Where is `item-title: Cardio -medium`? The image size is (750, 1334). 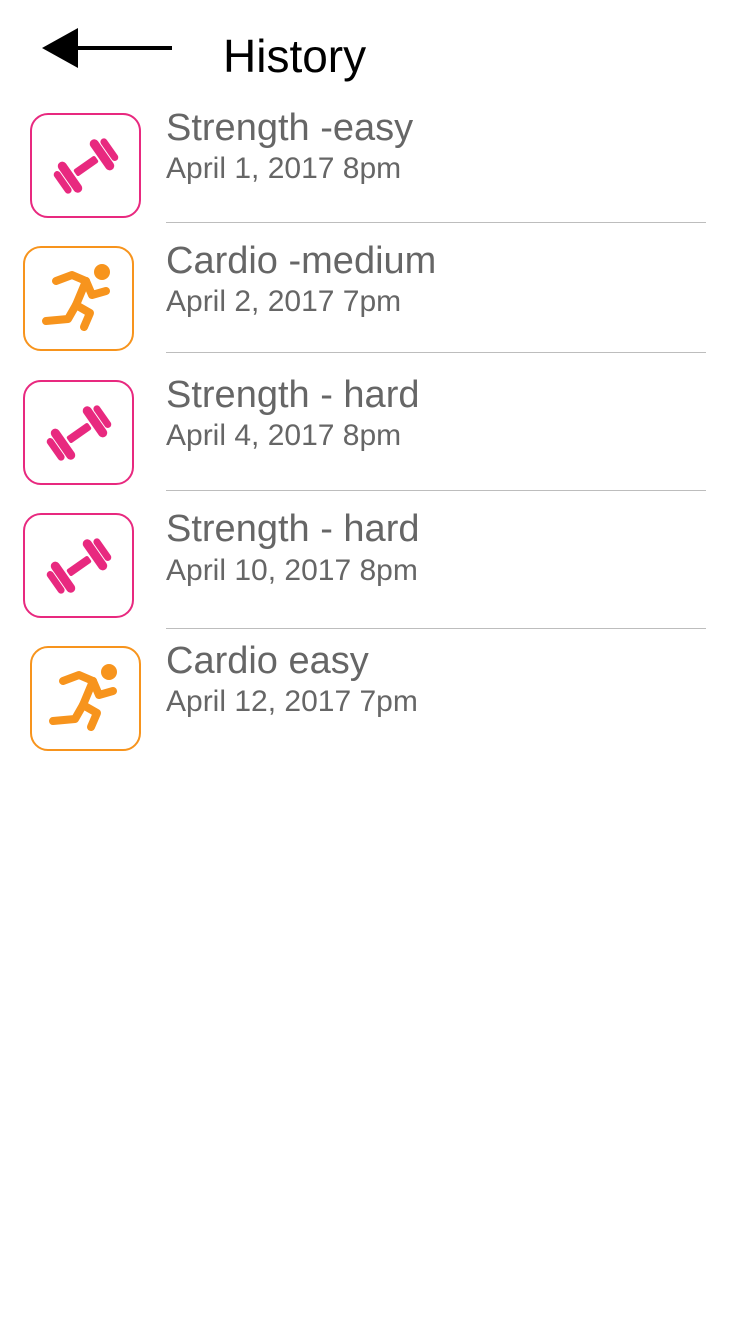
item-title: Cardio -medium is located at coordinates (301, 261).